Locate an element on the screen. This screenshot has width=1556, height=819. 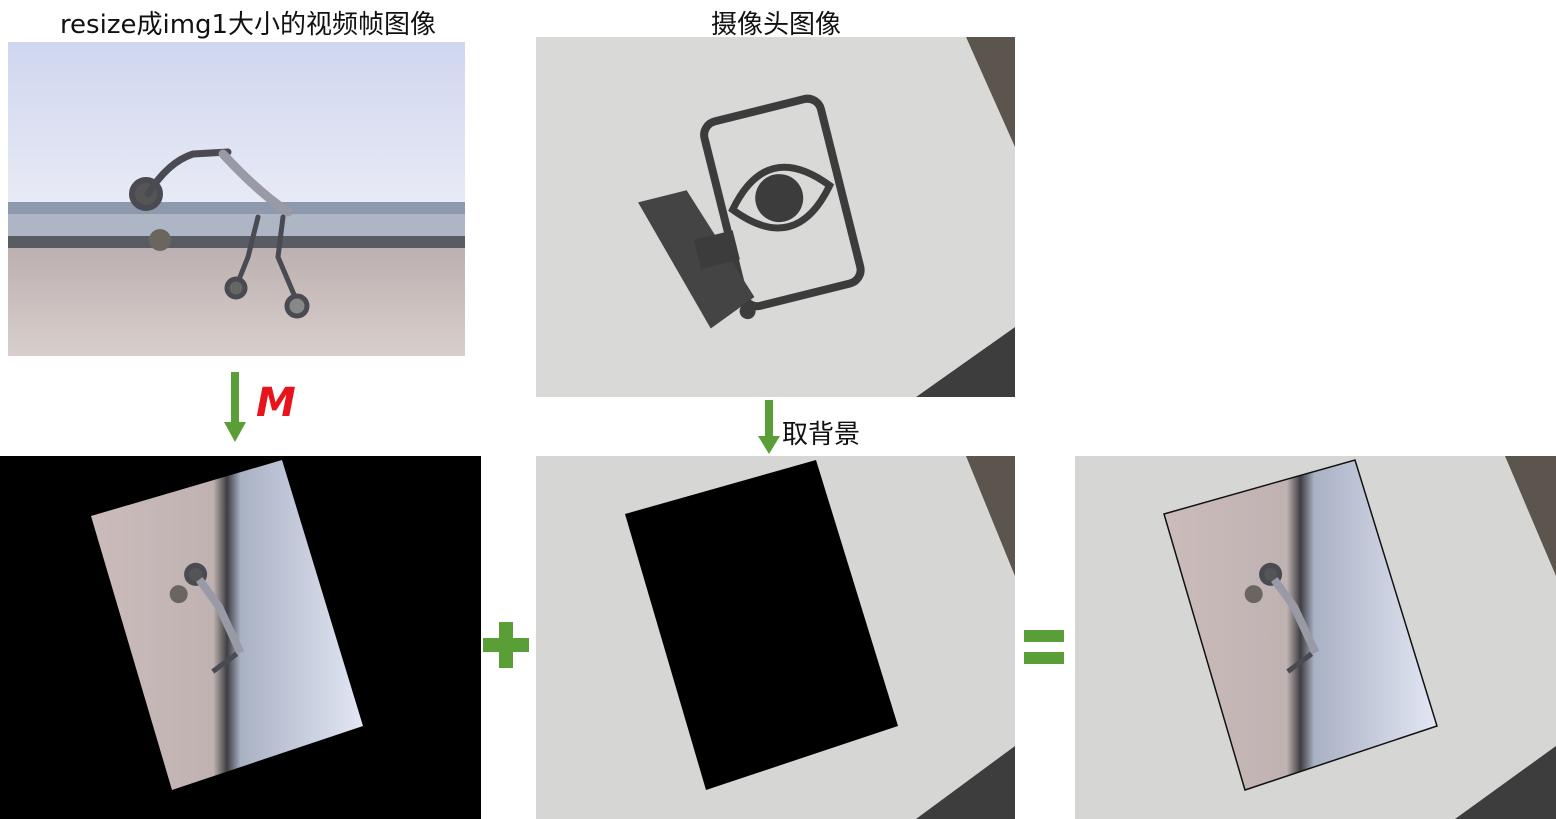
camera-image-caption: 摄像头图像 is located at coordinates (775, 25).